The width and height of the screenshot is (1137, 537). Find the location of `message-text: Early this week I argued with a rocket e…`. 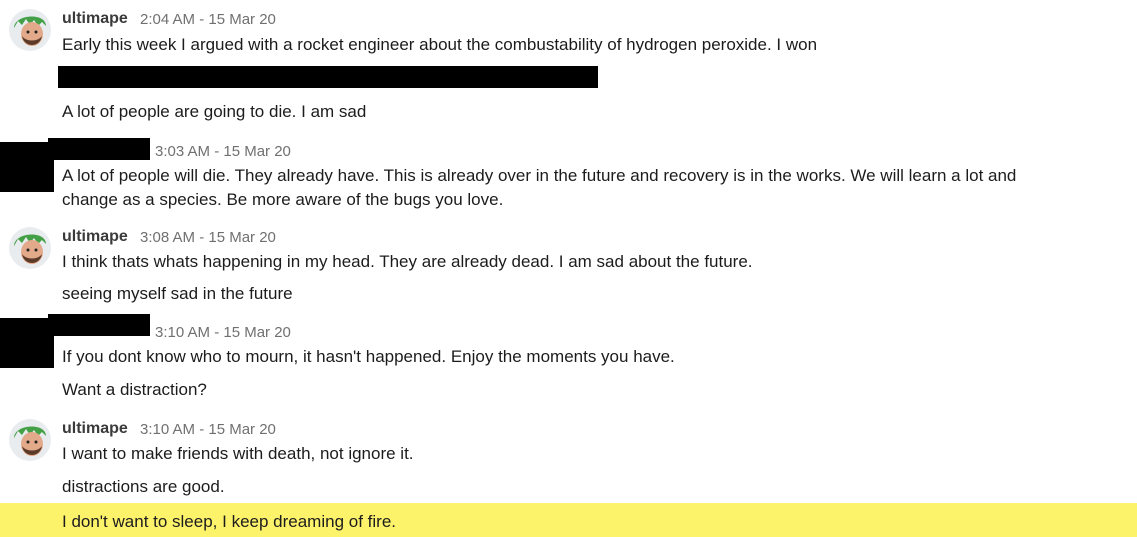

message-text: Early this week I argued with a rocket e… is located at coordinates (440, 44).